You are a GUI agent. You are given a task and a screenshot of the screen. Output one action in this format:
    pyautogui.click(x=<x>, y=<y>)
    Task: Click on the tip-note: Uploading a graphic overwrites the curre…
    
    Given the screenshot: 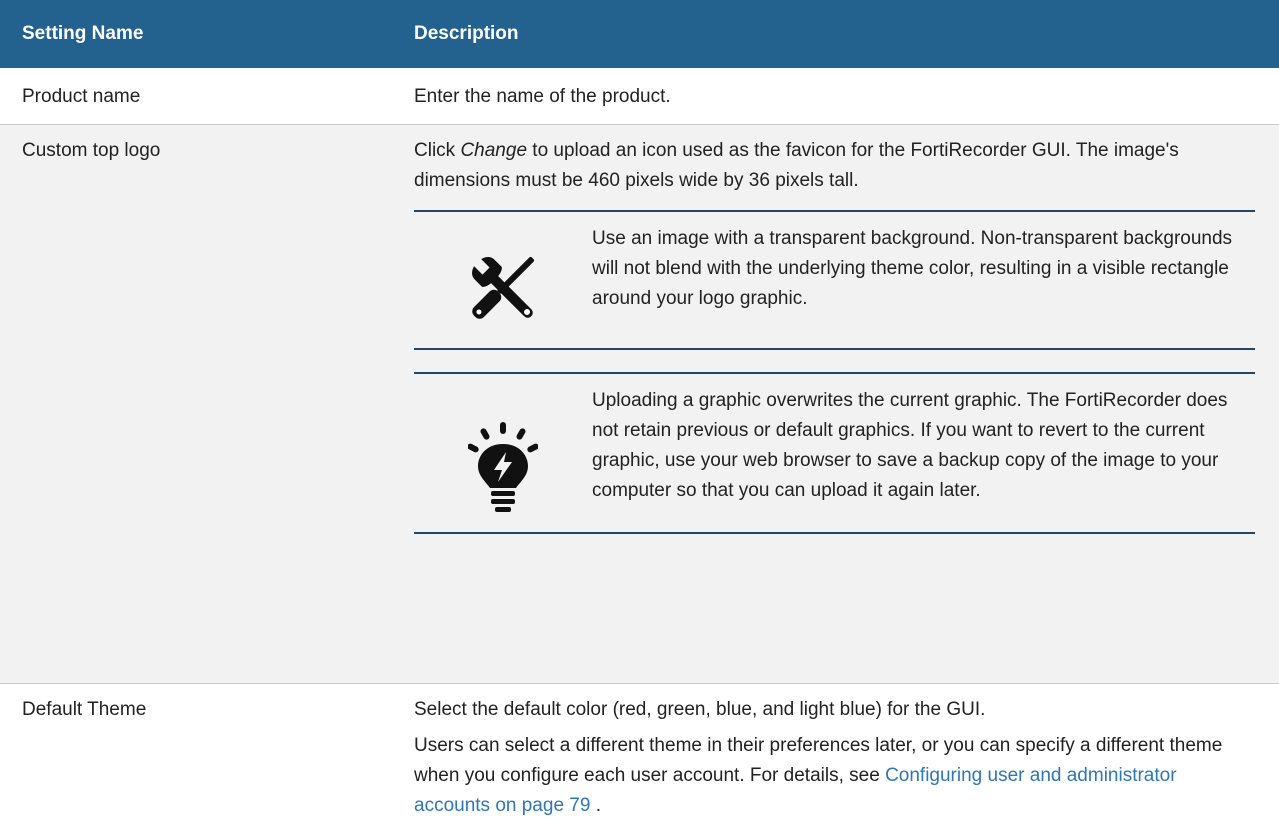 What is the action you would take?
    pyautogui.click(x=834, y=453)
    